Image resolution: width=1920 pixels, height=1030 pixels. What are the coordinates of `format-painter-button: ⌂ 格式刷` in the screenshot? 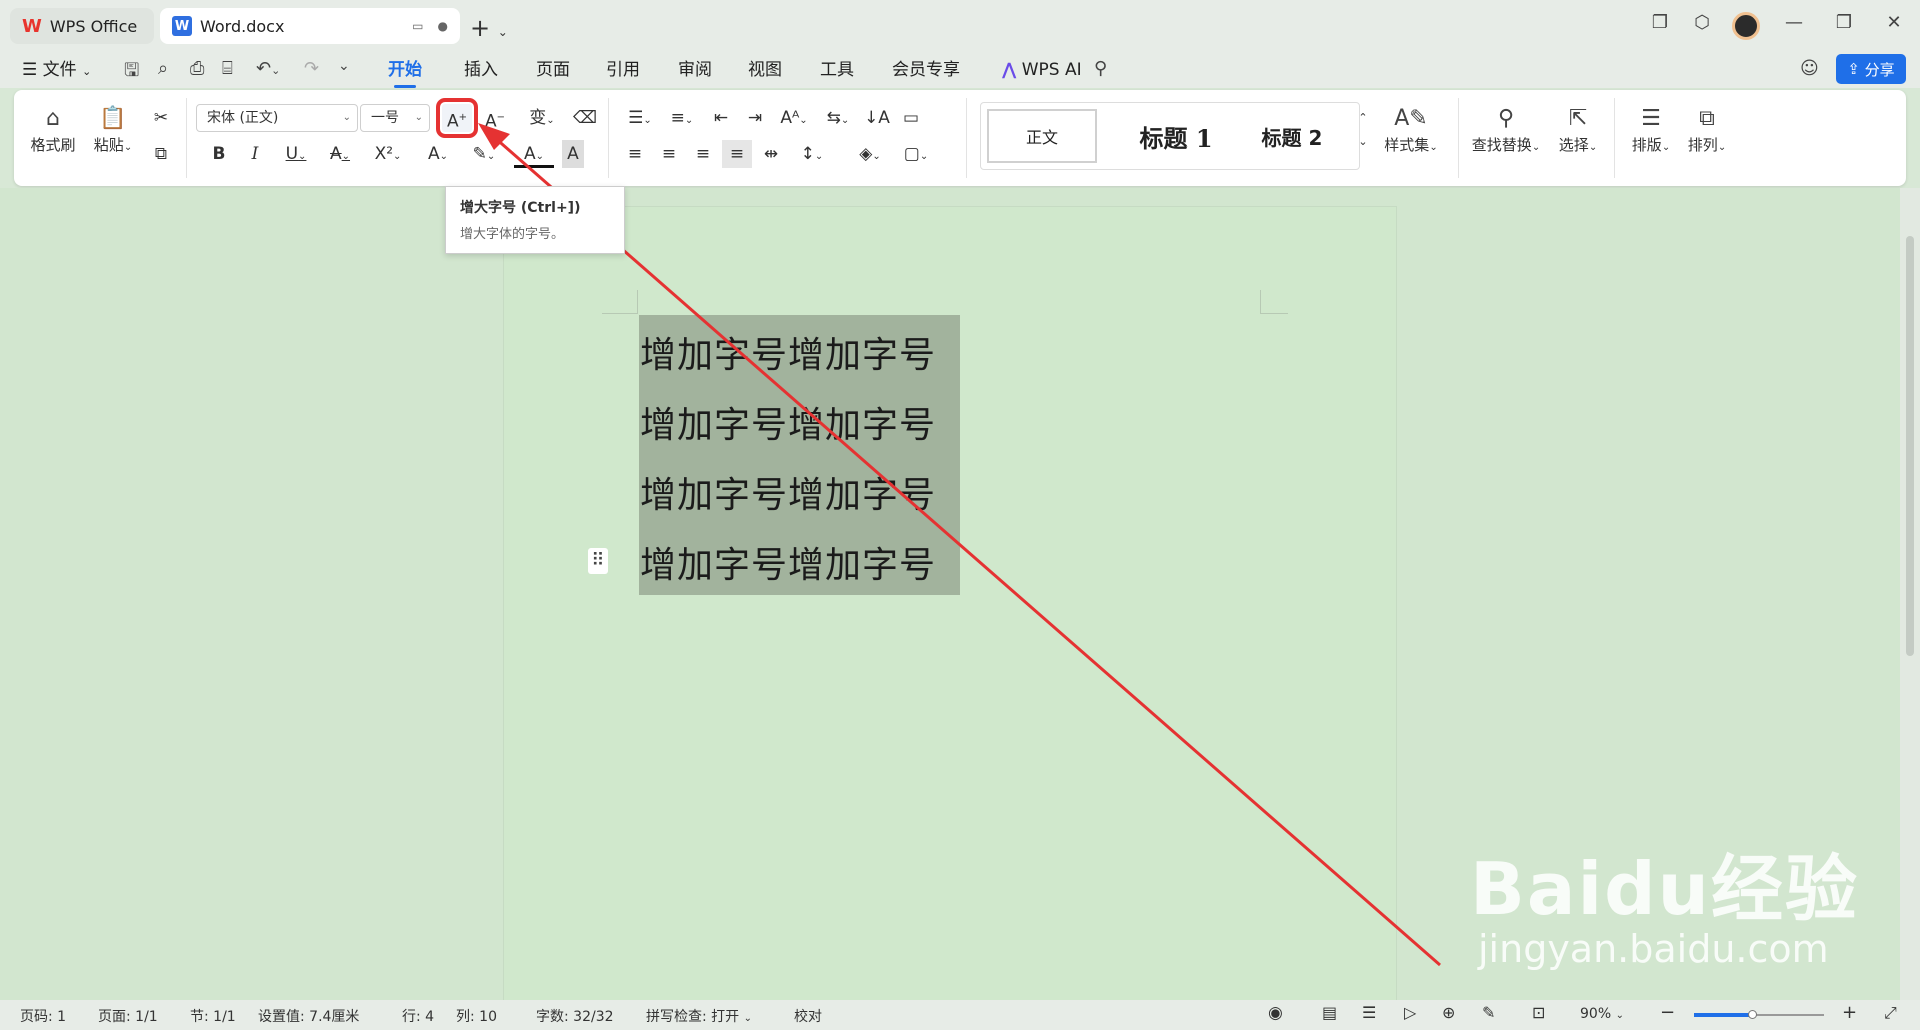 It's located at (53, 129).